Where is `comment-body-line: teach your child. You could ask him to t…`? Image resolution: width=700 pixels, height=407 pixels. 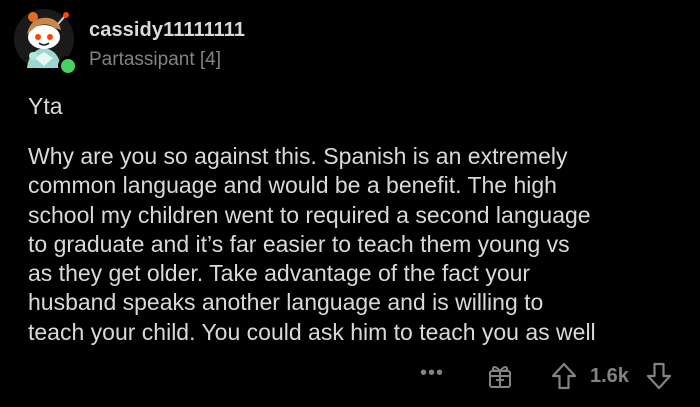 comment-body-line: teach your child. You could ask him to t… is located at coordinates (312, 331).